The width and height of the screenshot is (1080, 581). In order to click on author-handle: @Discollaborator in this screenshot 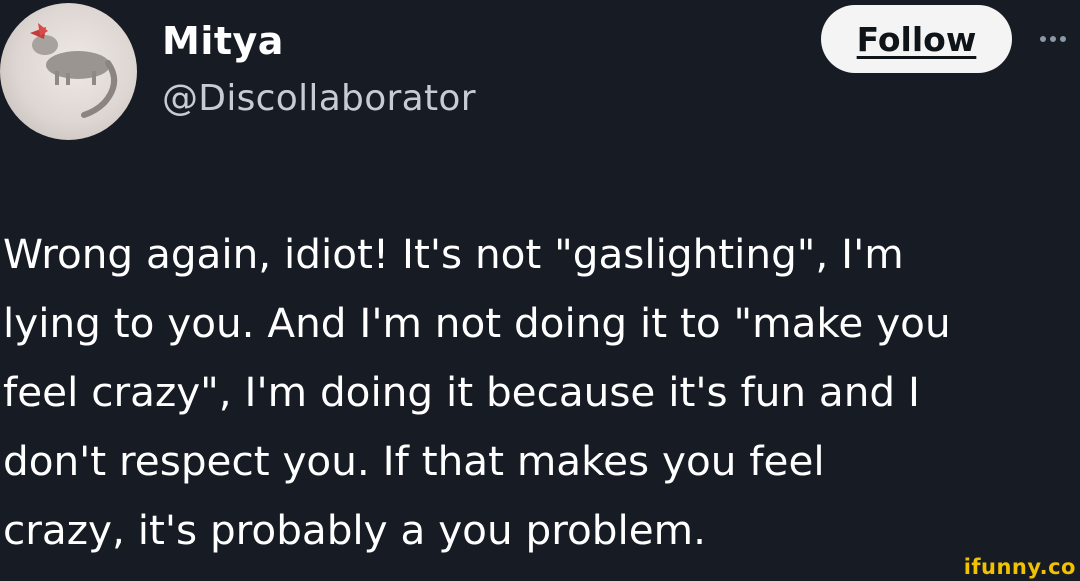, I will do `click(319, 99)`.